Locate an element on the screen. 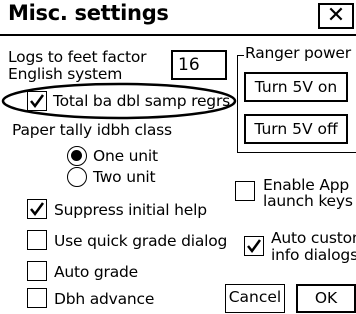  logs-factor-label-line2: English system is located at coordinates (65, 74).